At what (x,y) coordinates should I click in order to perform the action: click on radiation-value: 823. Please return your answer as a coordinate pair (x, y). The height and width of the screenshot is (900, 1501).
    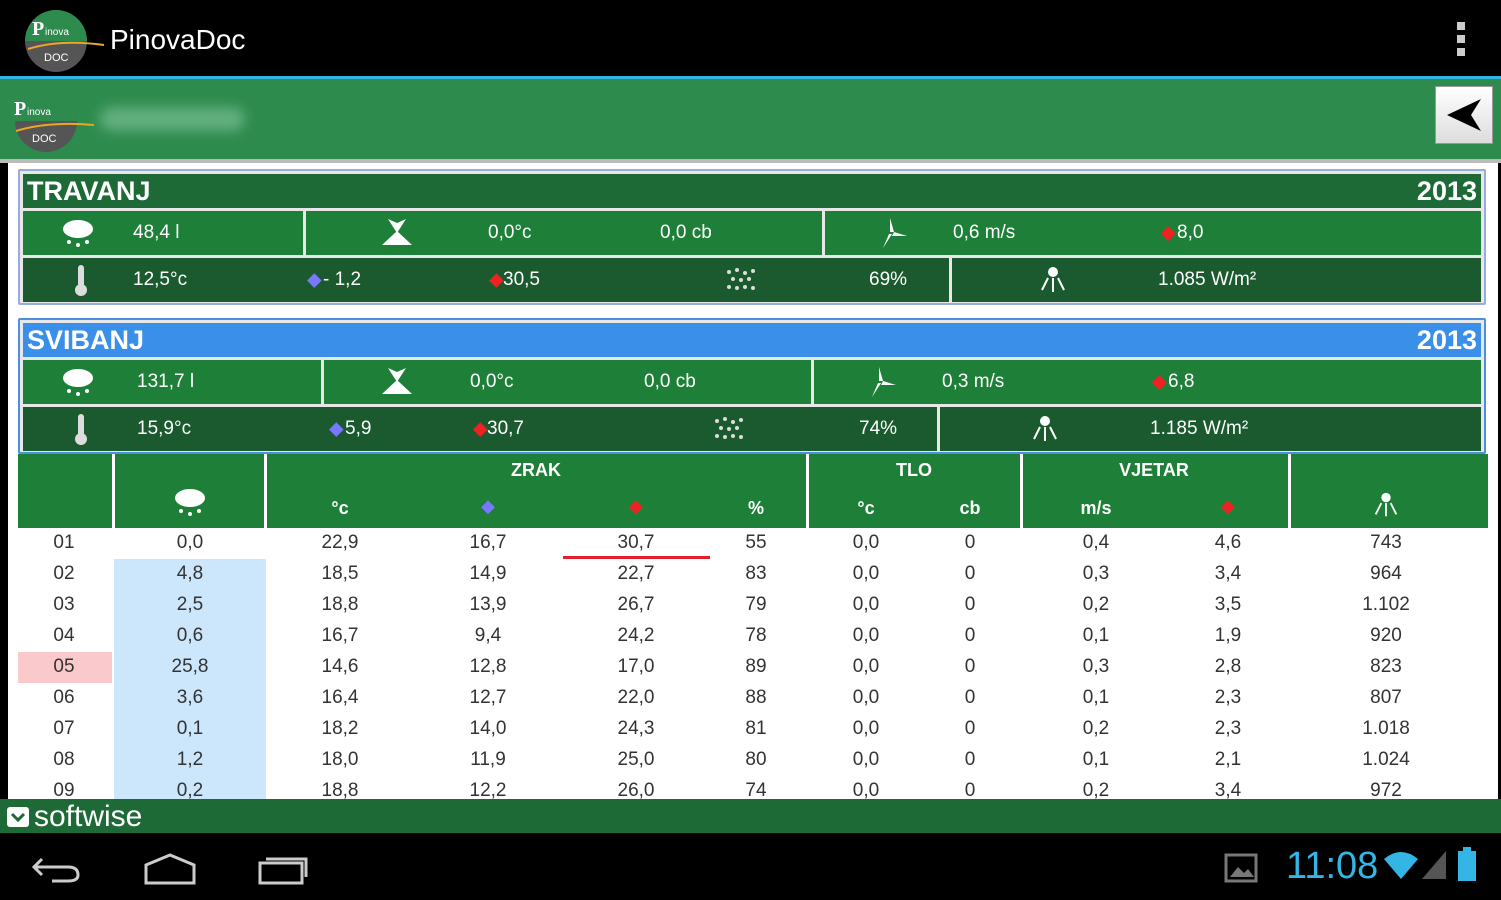
    Looking at the image, I should click on (1386, 666).